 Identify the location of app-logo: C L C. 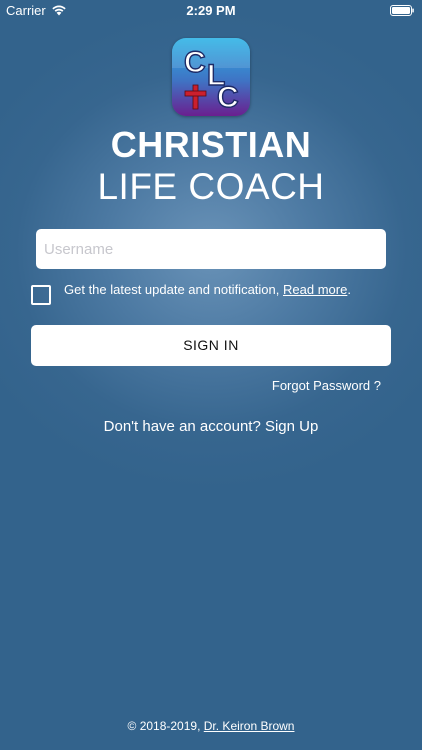
(211, 77).